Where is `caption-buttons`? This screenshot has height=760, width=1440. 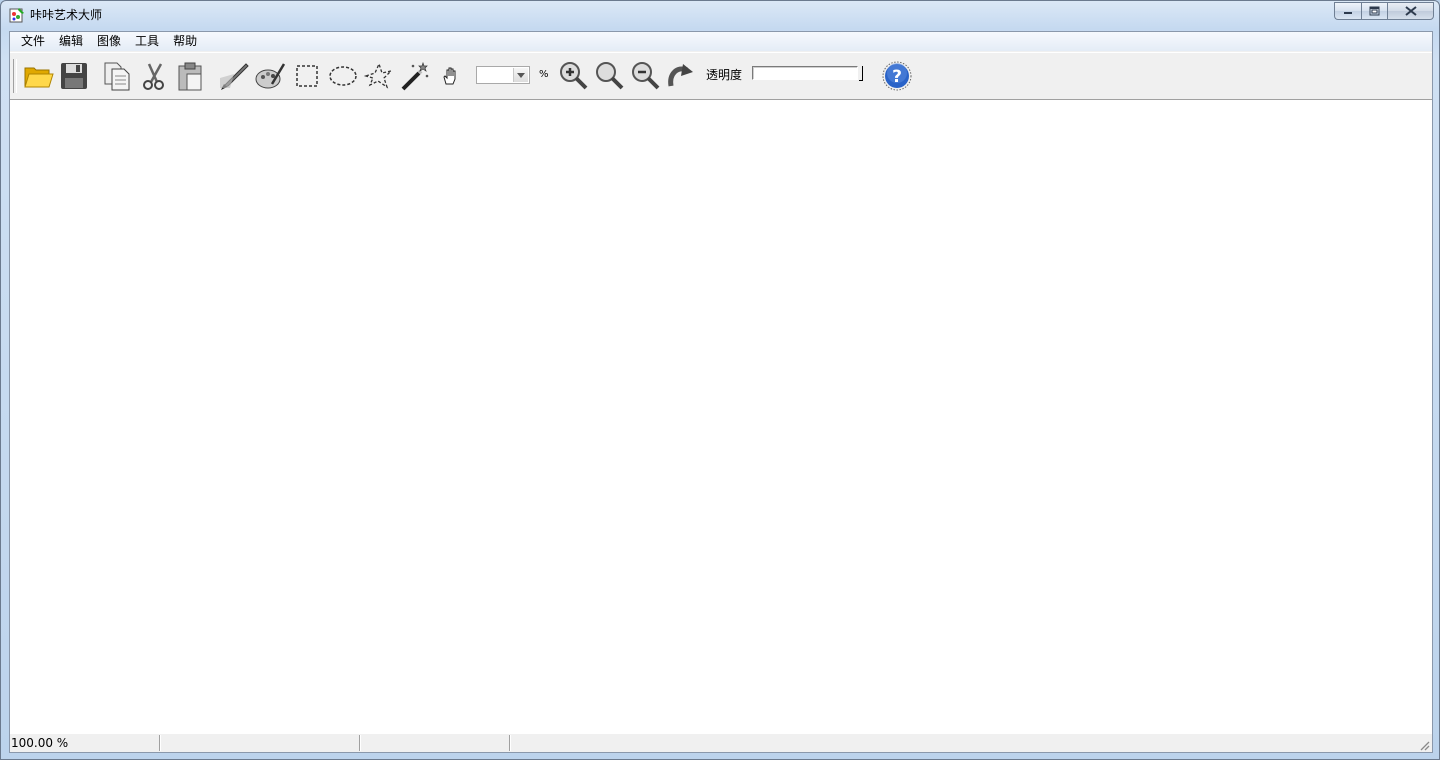
caption-buttons is located at coordinates (1384, 11).